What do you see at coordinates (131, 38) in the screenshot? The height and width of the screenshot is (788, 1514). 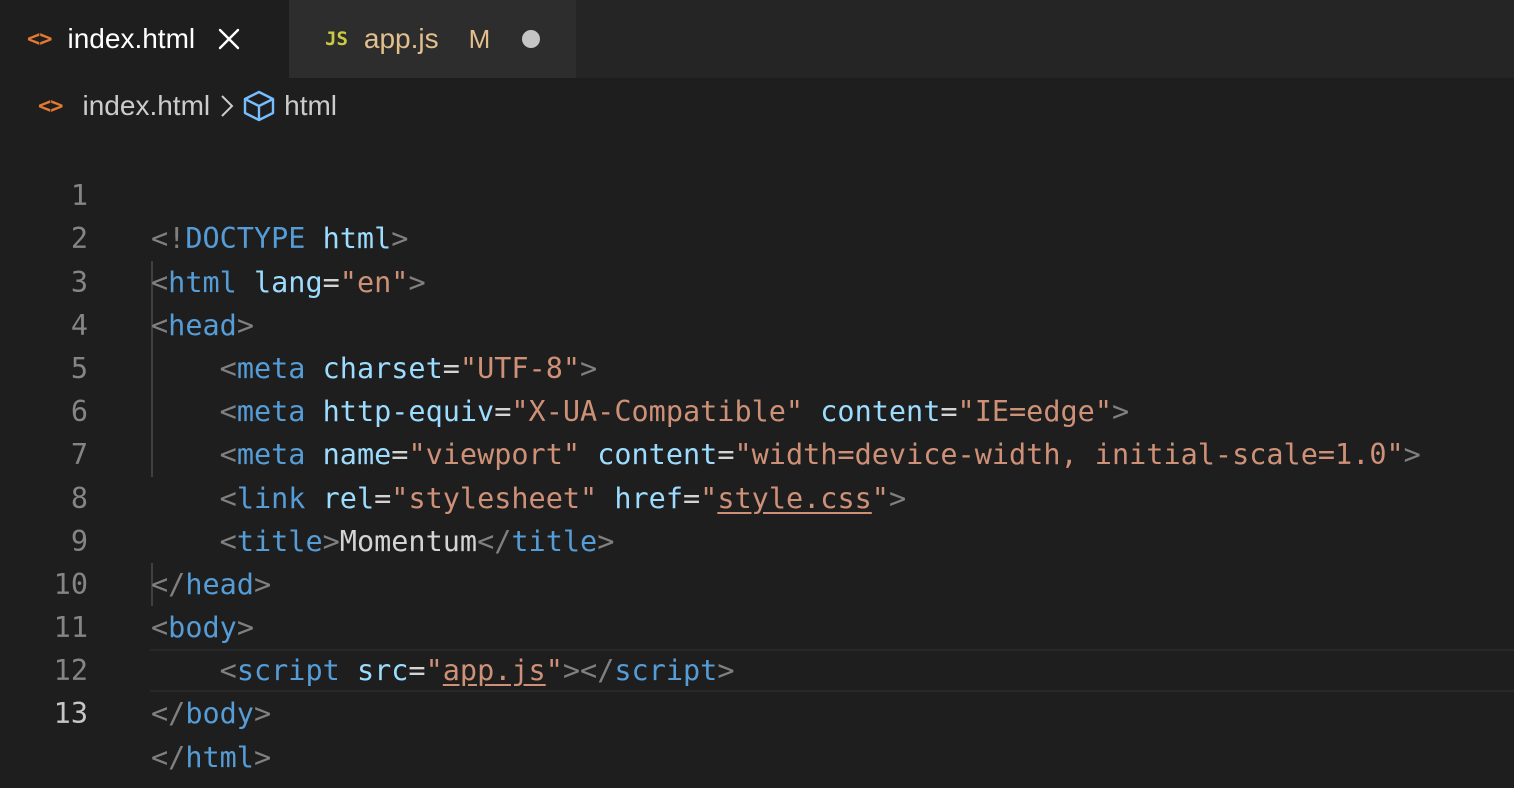 I see `tab-label: index.html` at bounding box center [131, 38].